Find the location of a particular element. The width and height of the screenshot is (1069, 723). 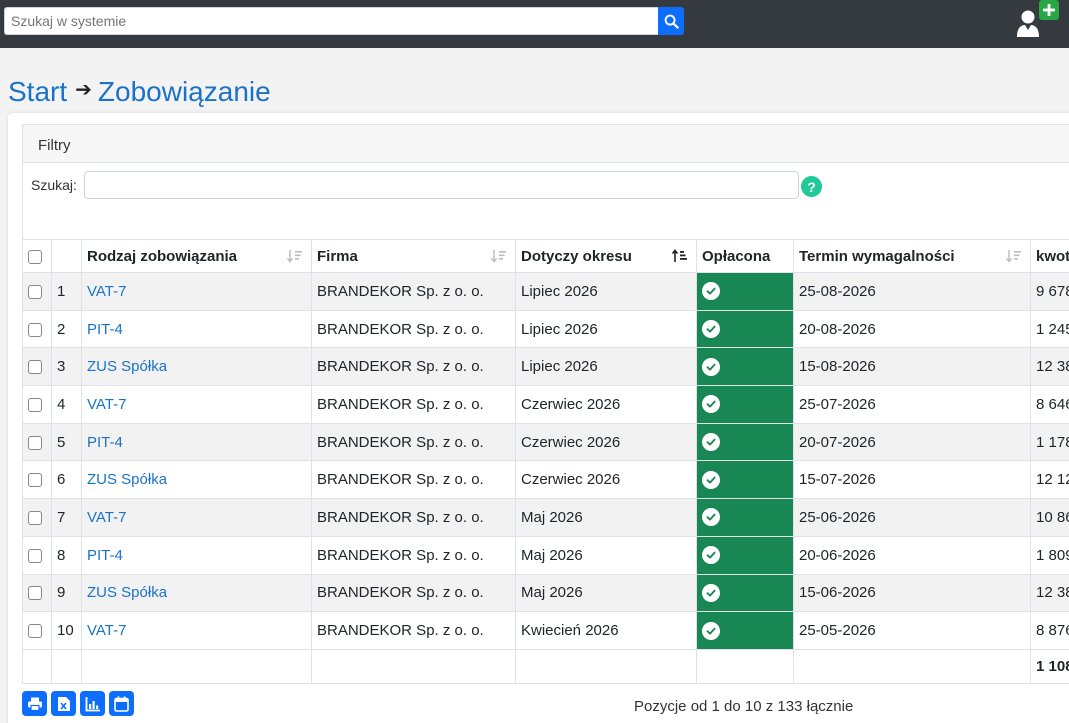

filters-title: Filtry is located at coordinates (546, 144).